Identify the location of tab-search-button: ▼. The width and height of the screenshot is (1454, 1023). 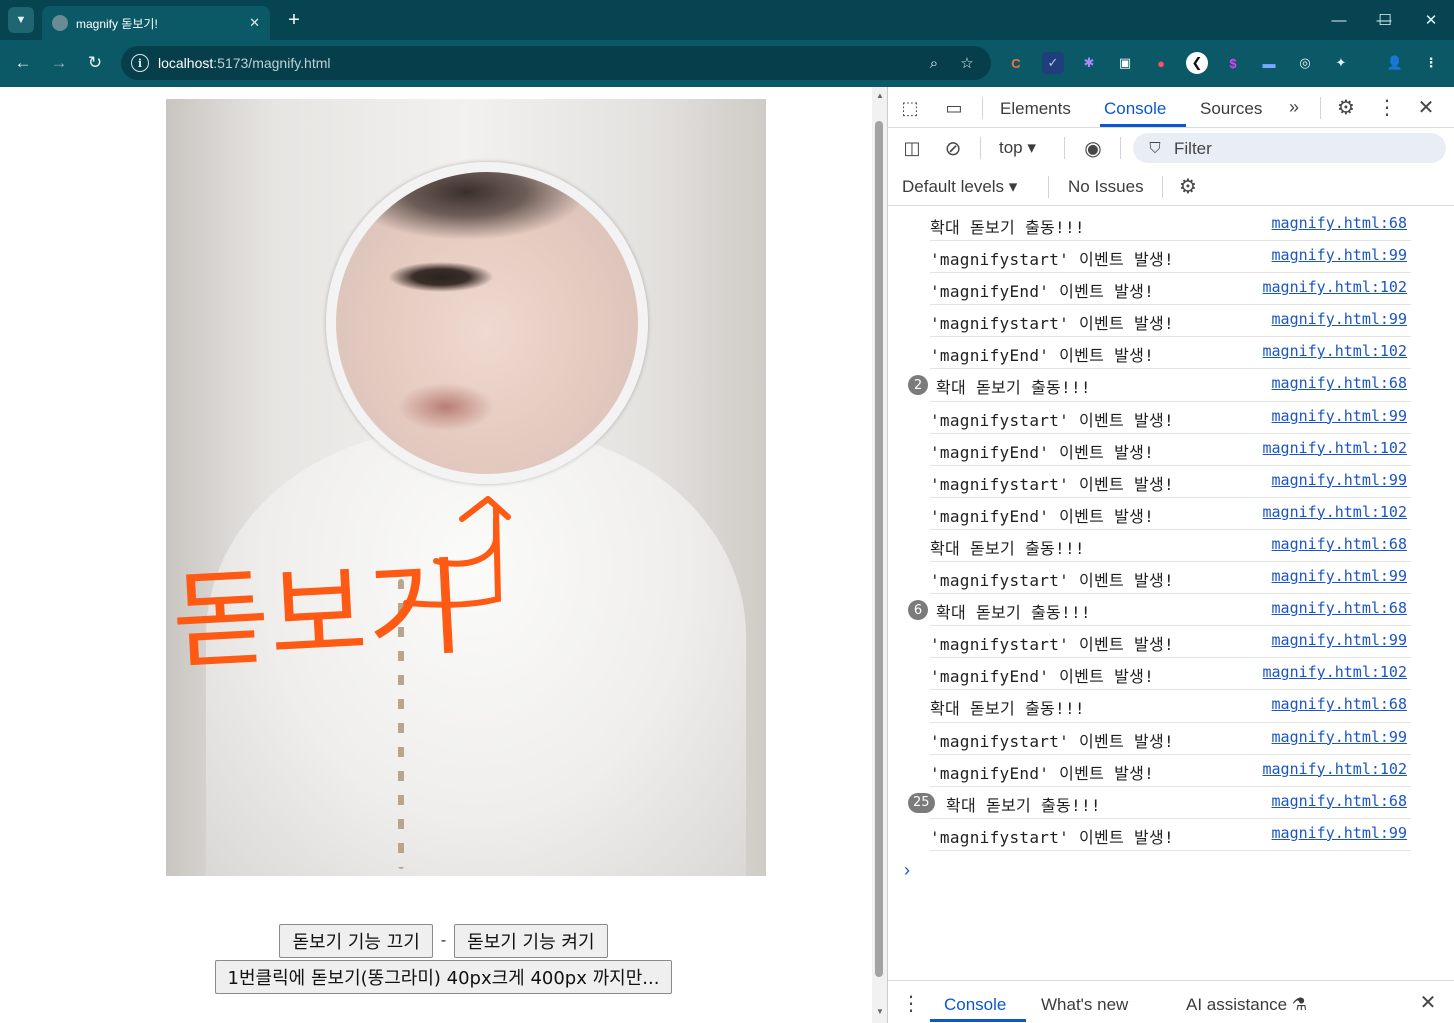
(21, 20).